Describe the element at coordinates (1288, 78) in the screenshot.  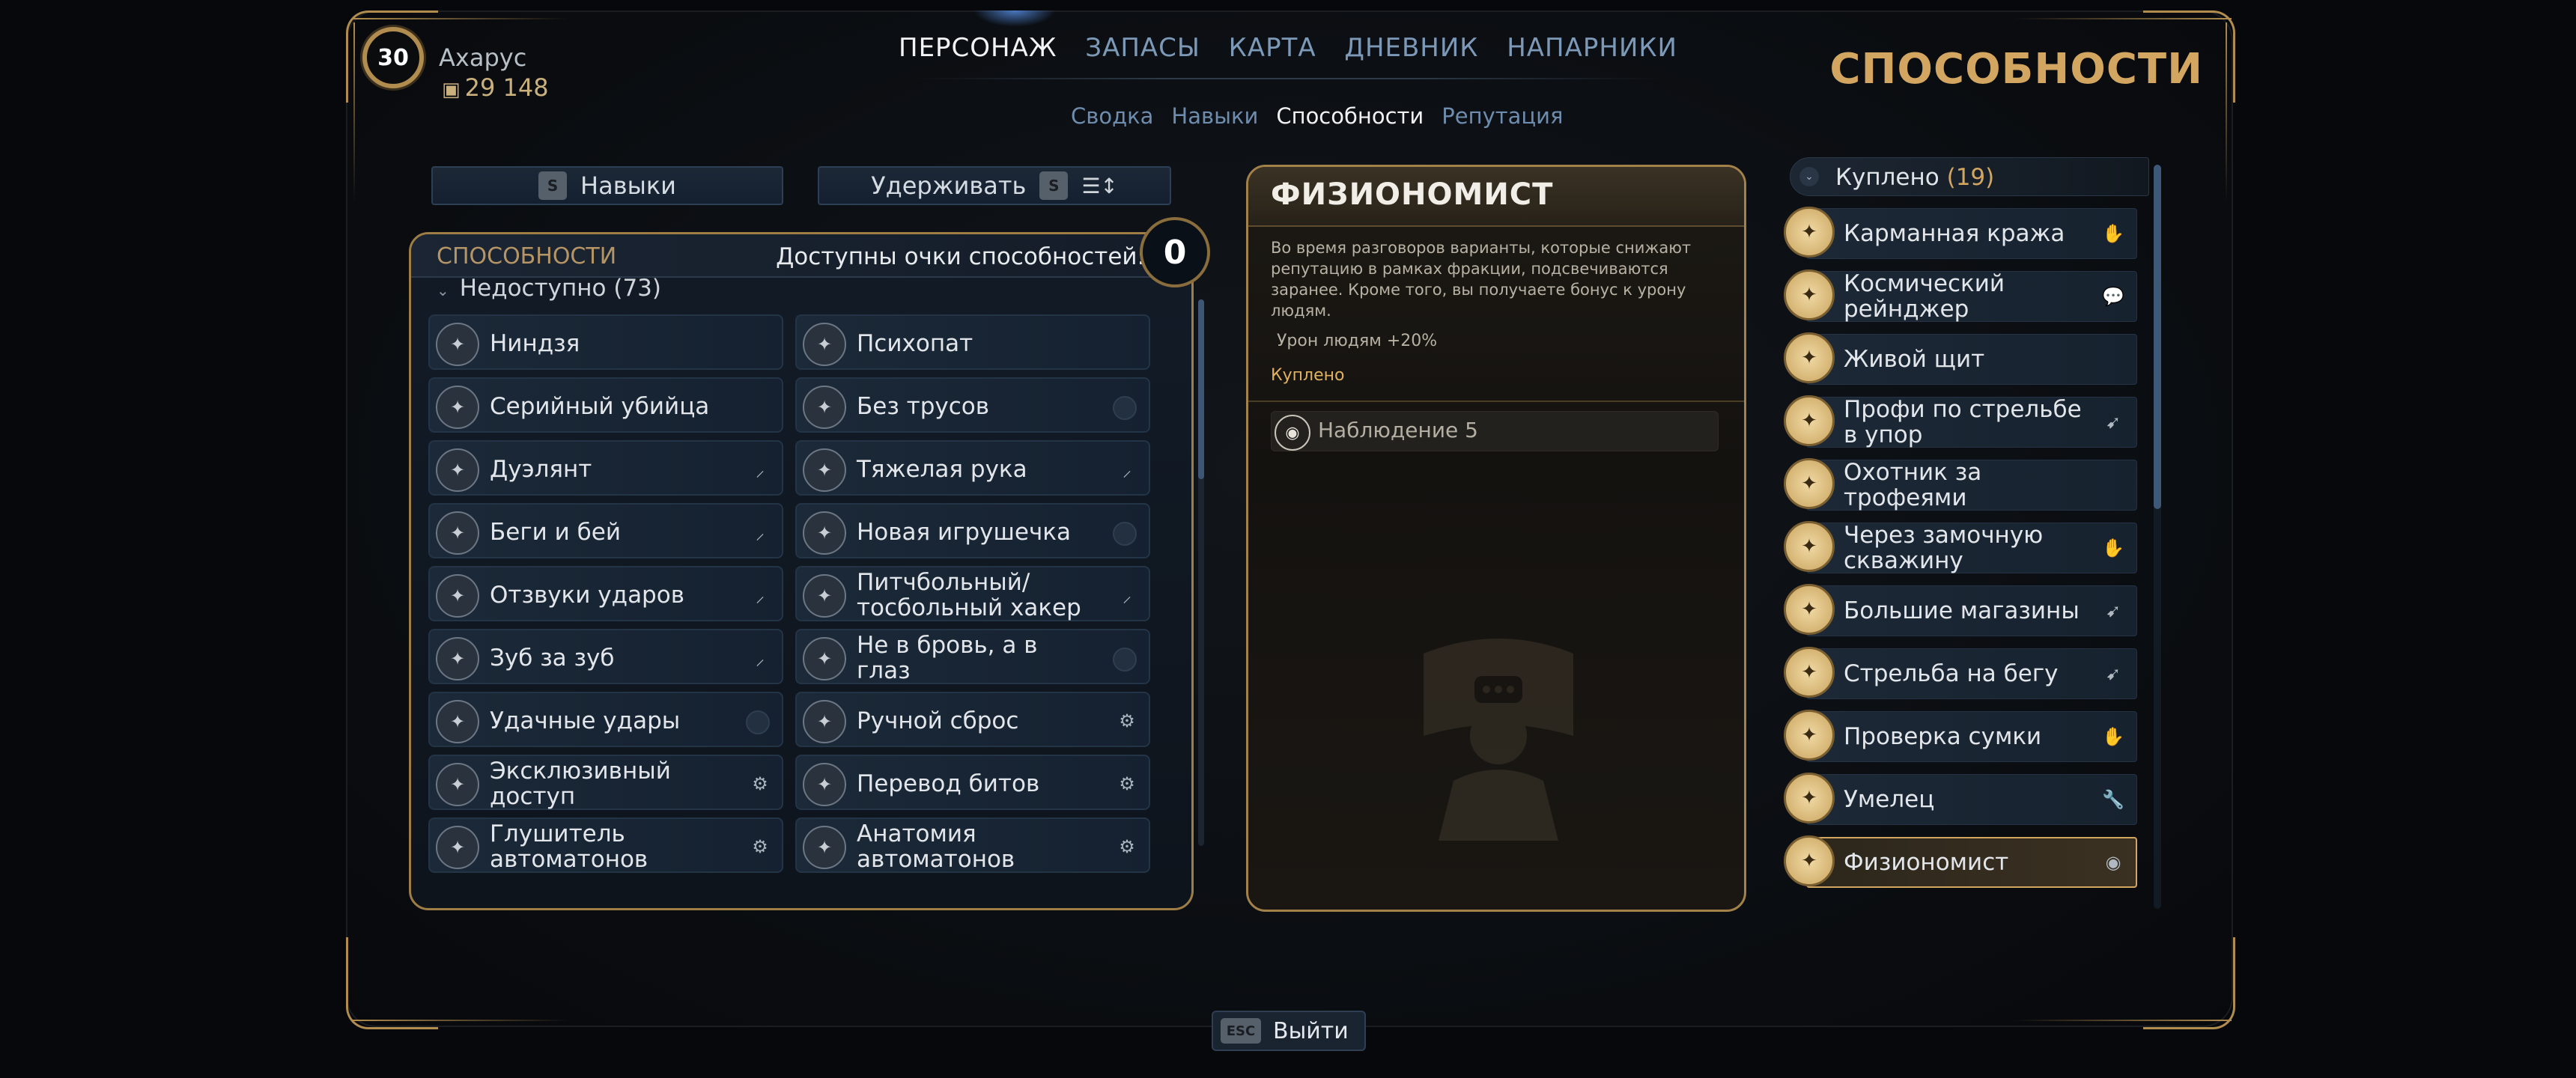
I see `nav-divider` at that location.